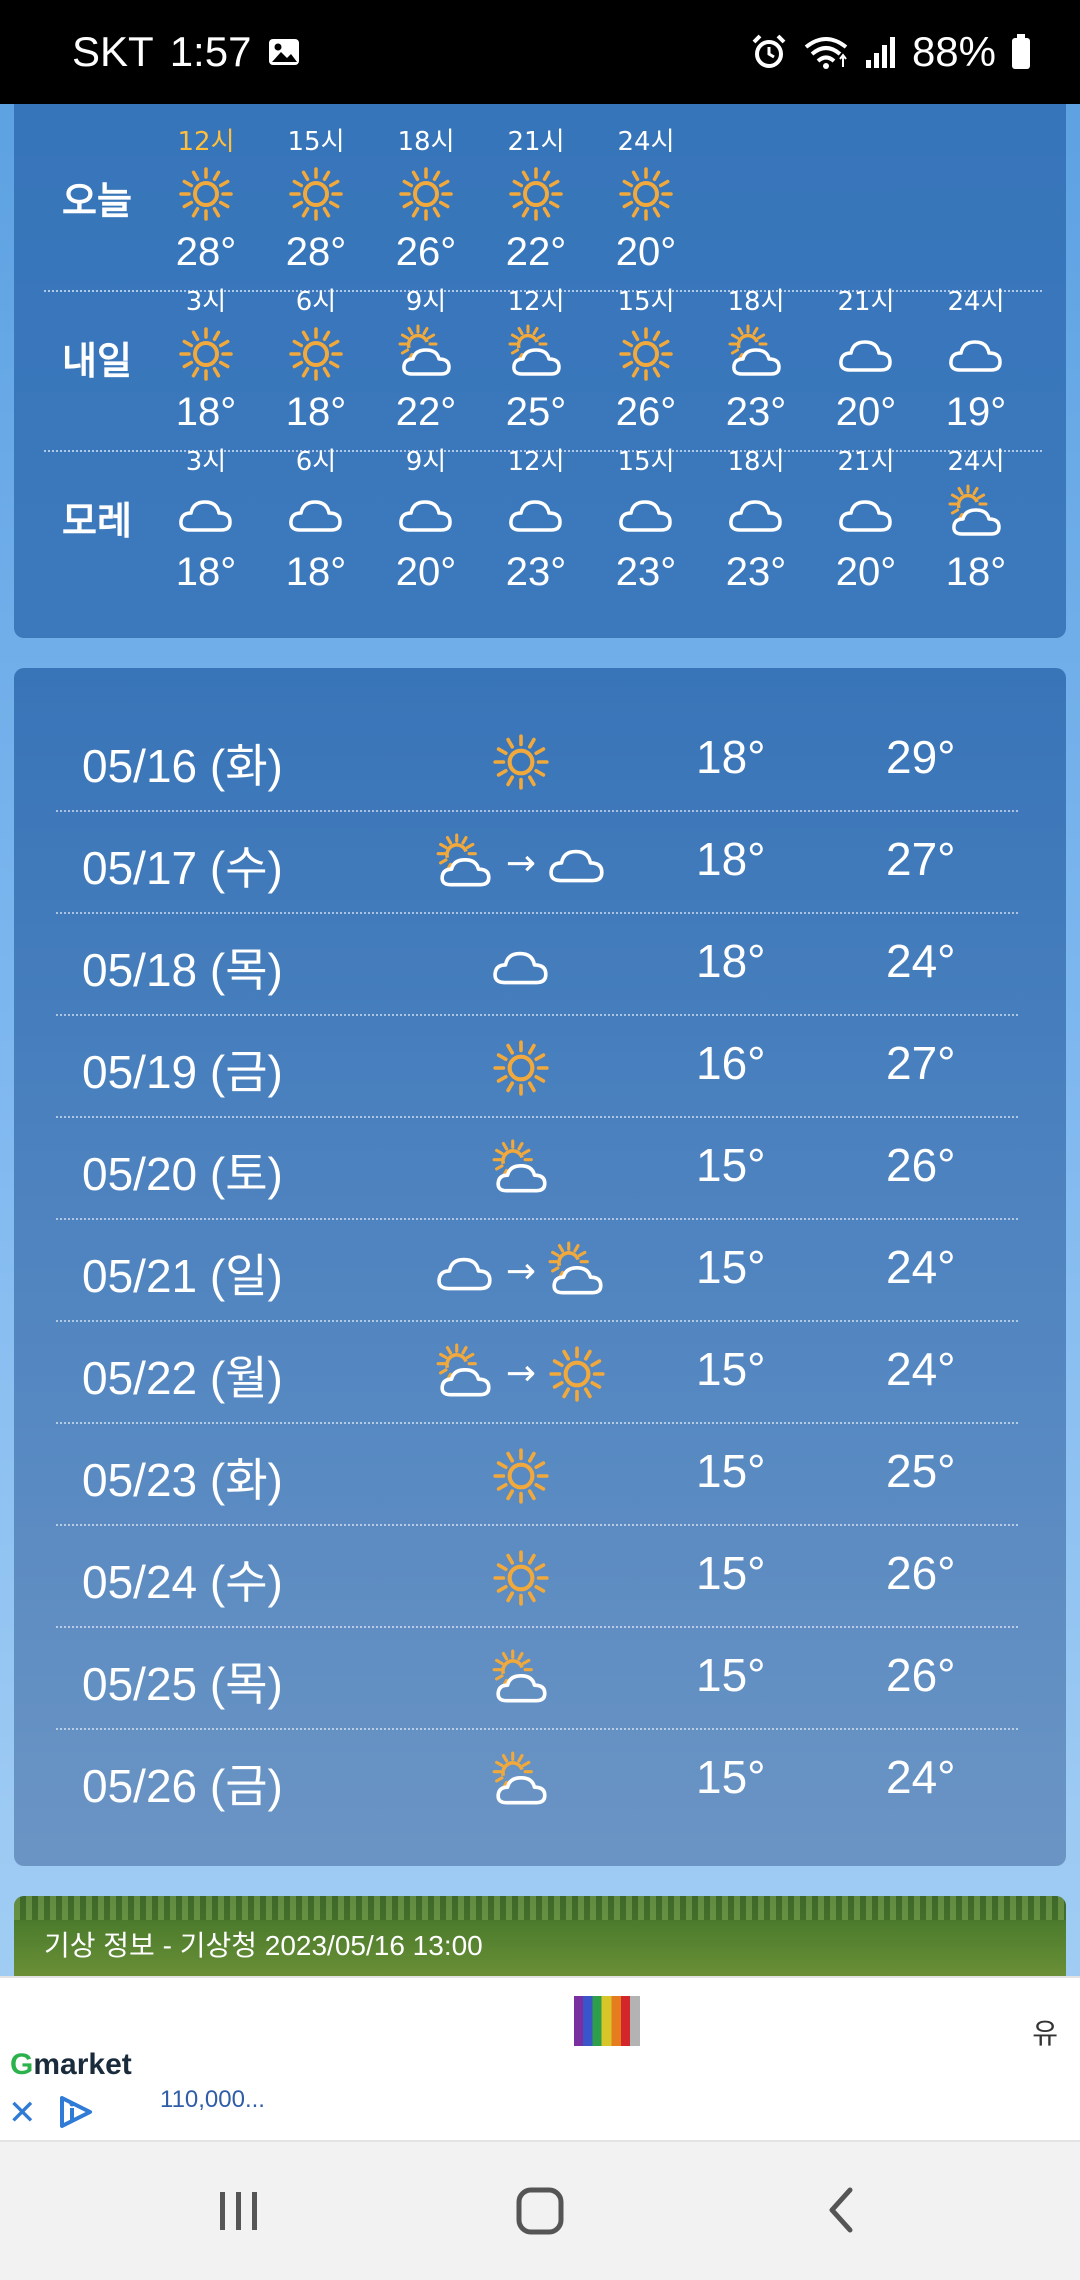  What do you see at coordinates (540, 52) in the screenshot?
I see `status-bar: SKT 1:57 88%` at bounding box center [540, 52].